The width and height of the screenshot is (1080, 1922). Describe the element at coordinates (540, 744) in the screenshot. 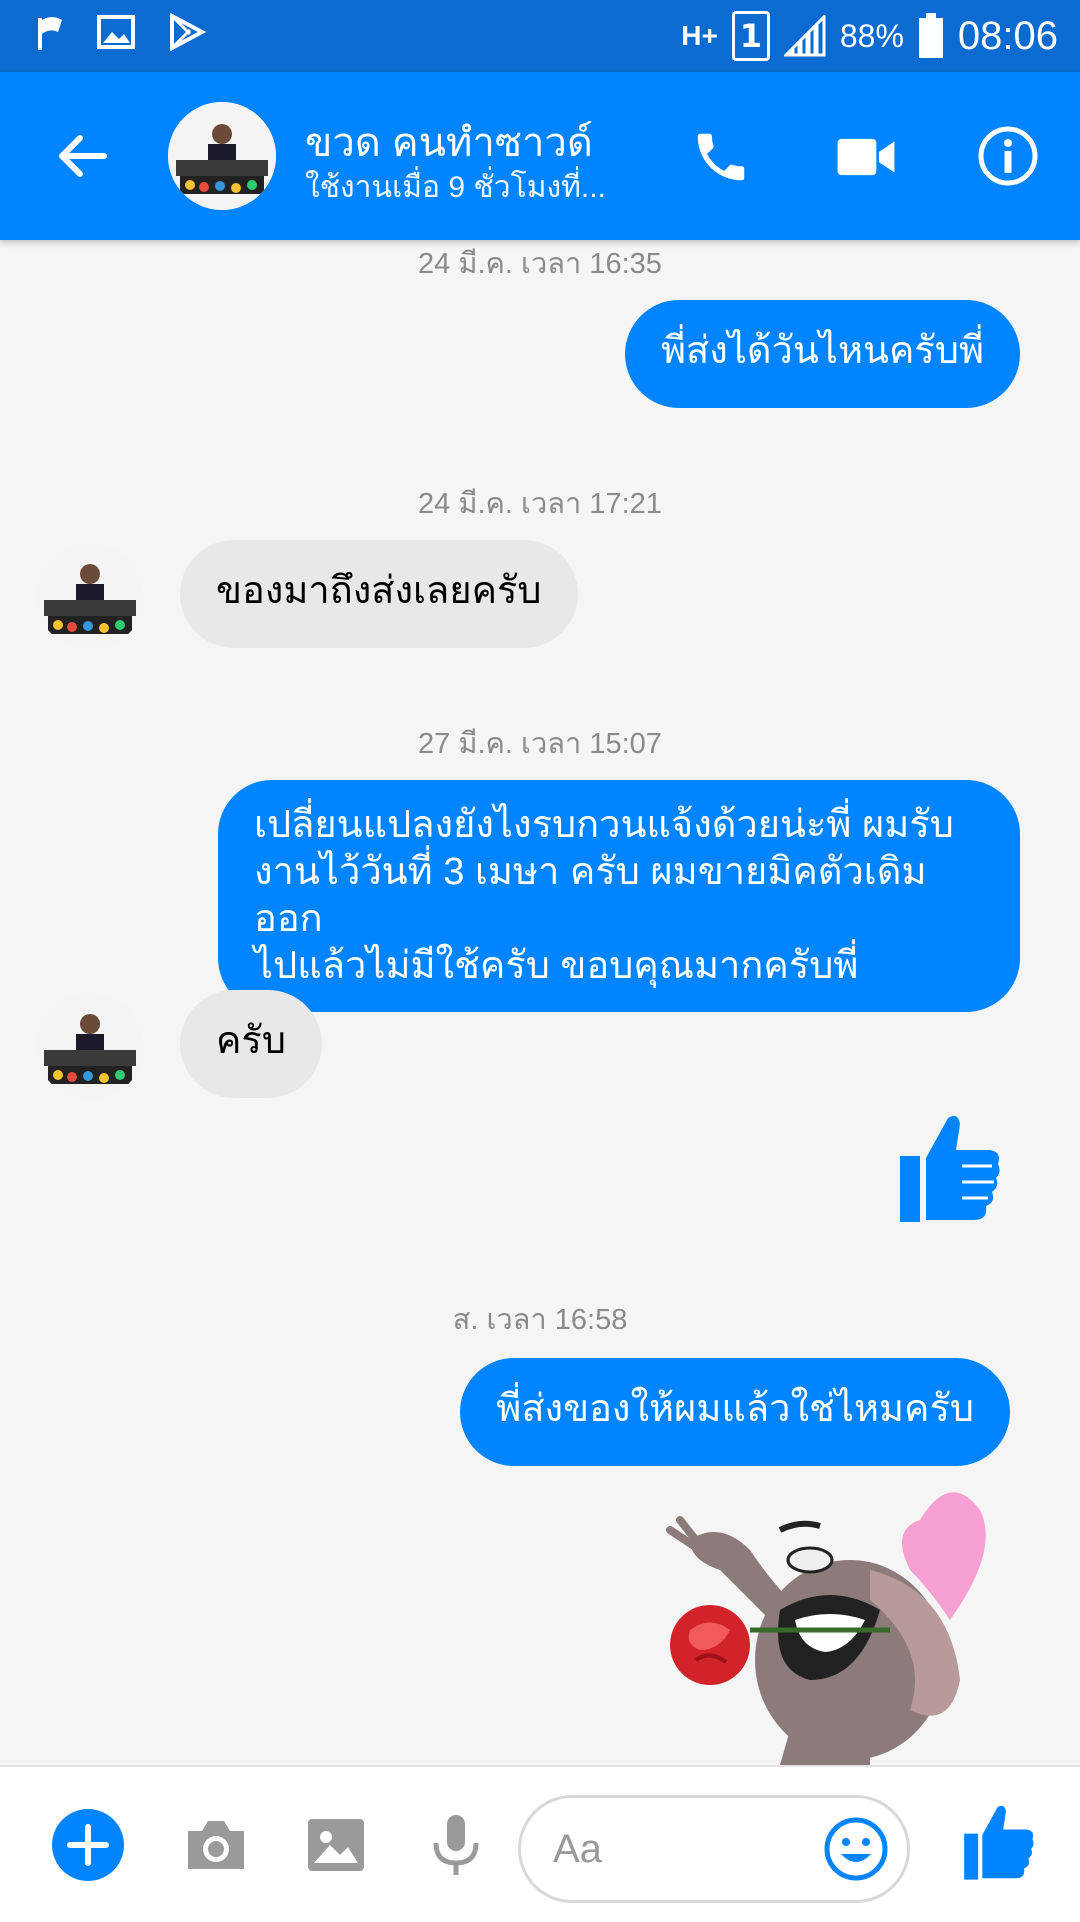

I see `timestamp: 27 มี.ค. เวลา 15:07` at that location.